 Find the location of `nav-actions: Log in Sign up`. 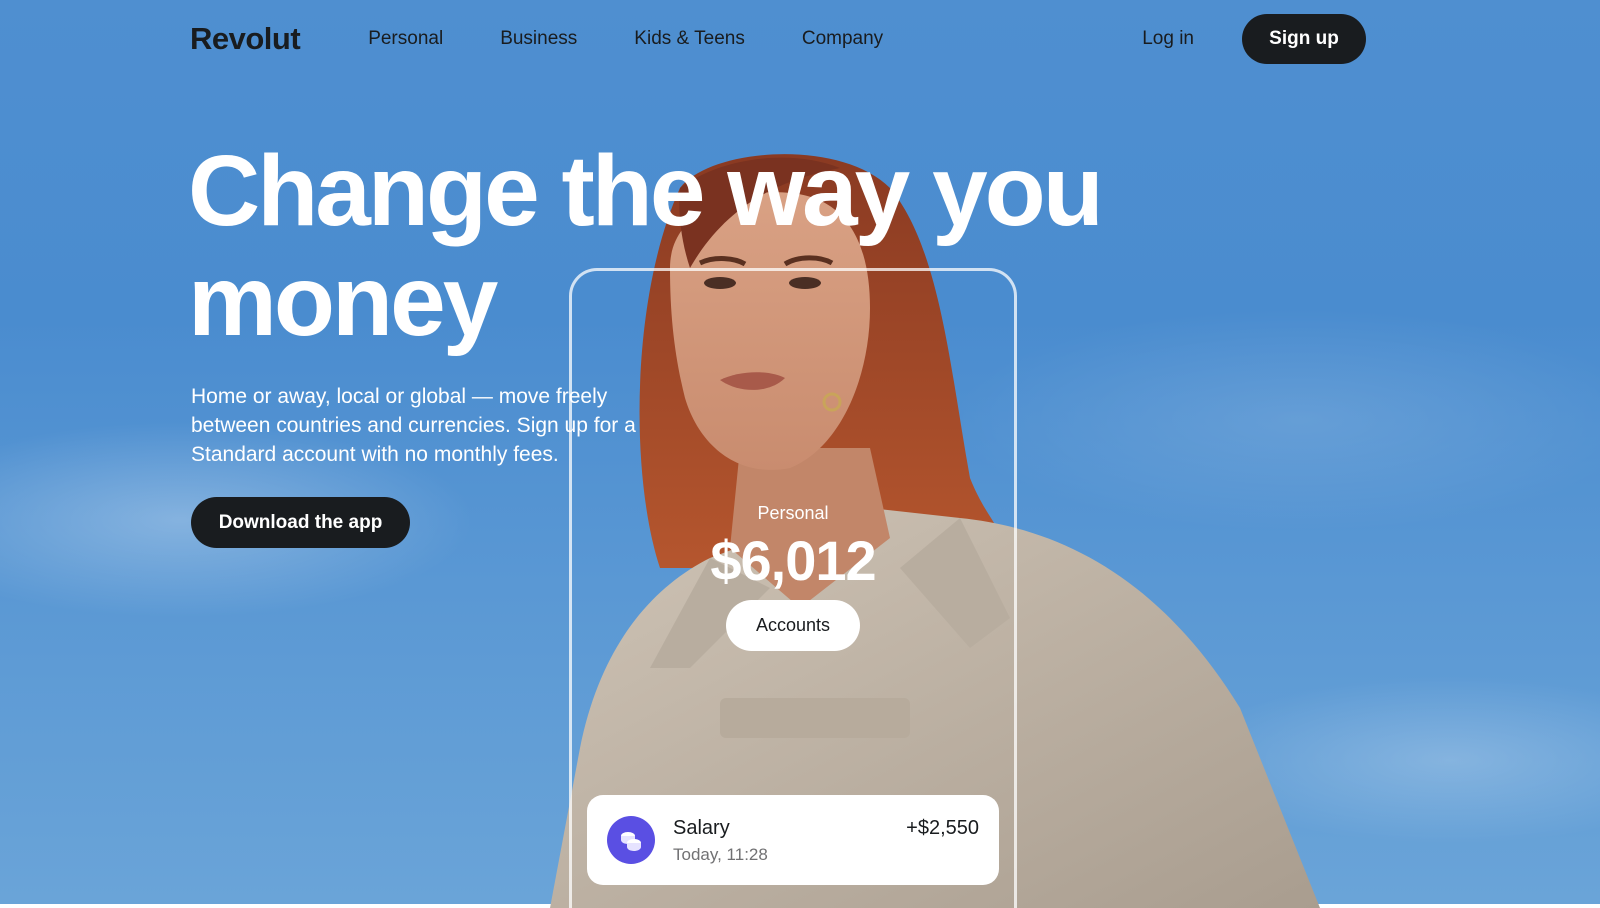

nav-actions: Log in Sign up is located at coordinates (1254, 39).